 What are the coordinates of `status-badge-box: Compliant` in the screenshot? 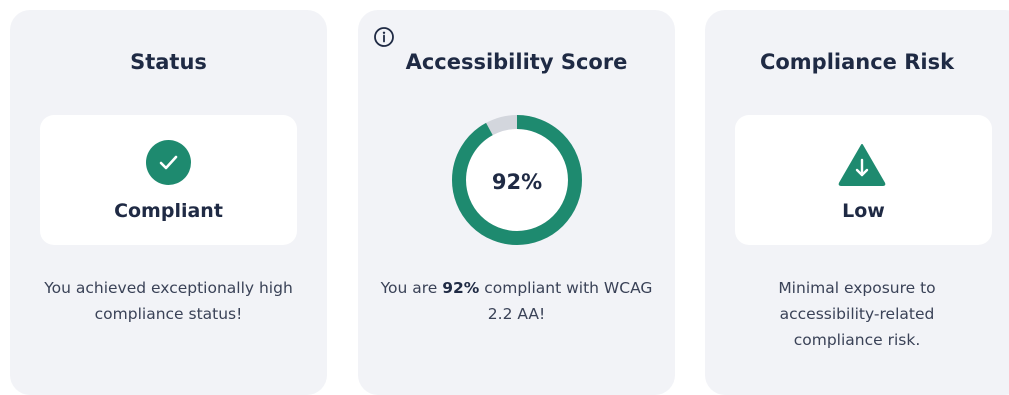 It's located at (168, 180).